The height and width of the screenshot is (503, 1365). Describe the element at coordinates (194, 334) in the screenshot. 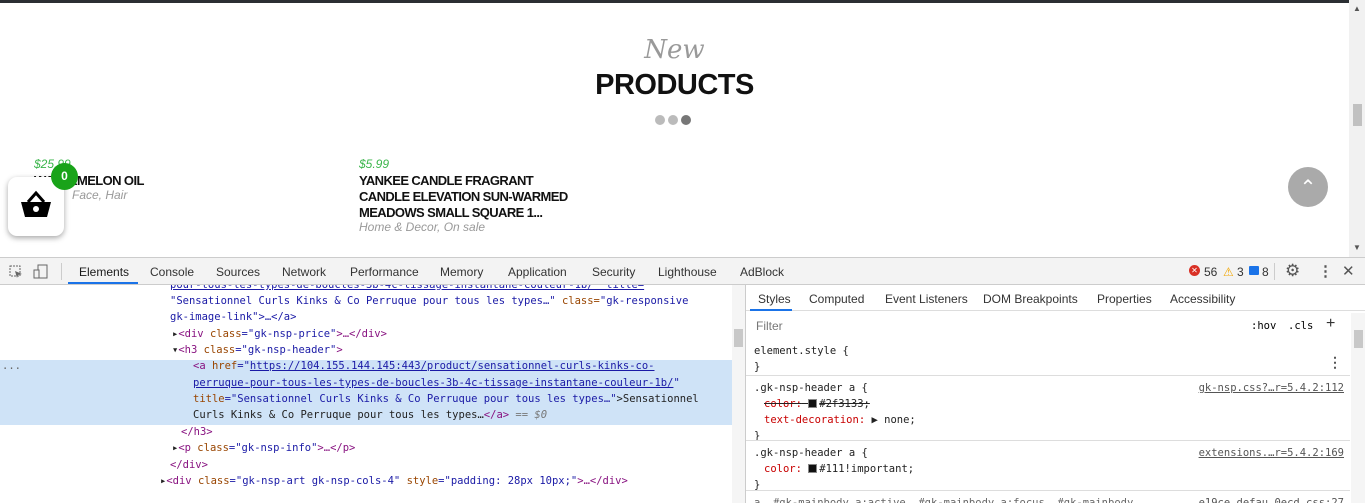

I see `tag: <div` at that location.